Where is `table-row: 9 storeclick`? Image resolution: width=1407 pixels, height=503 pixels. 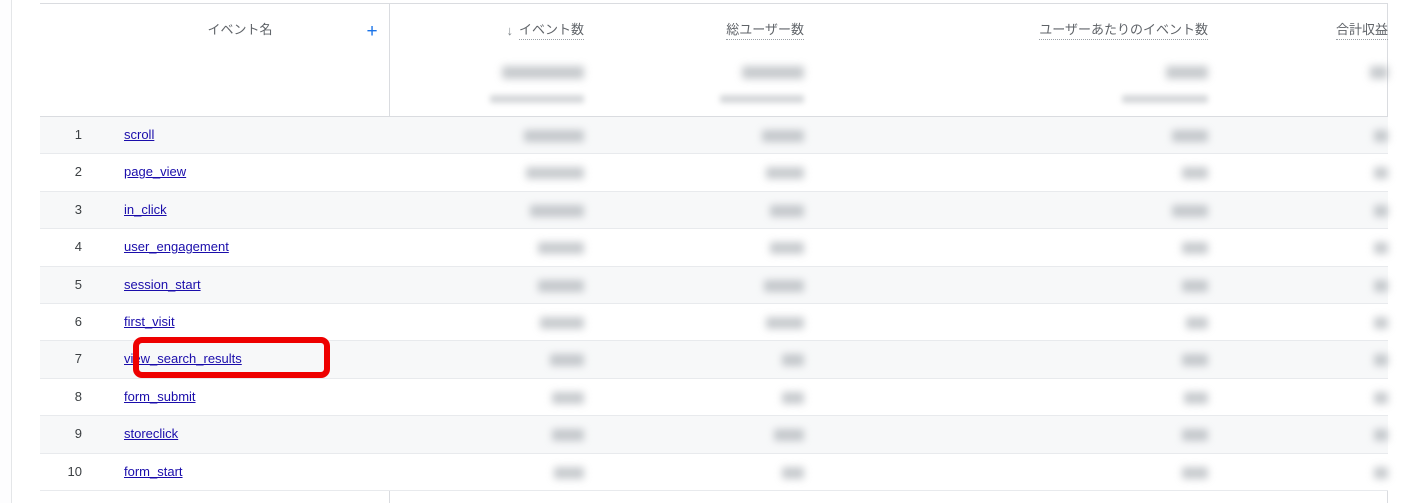
table-row: 9 storeclick is located at coordinates (714, 435).